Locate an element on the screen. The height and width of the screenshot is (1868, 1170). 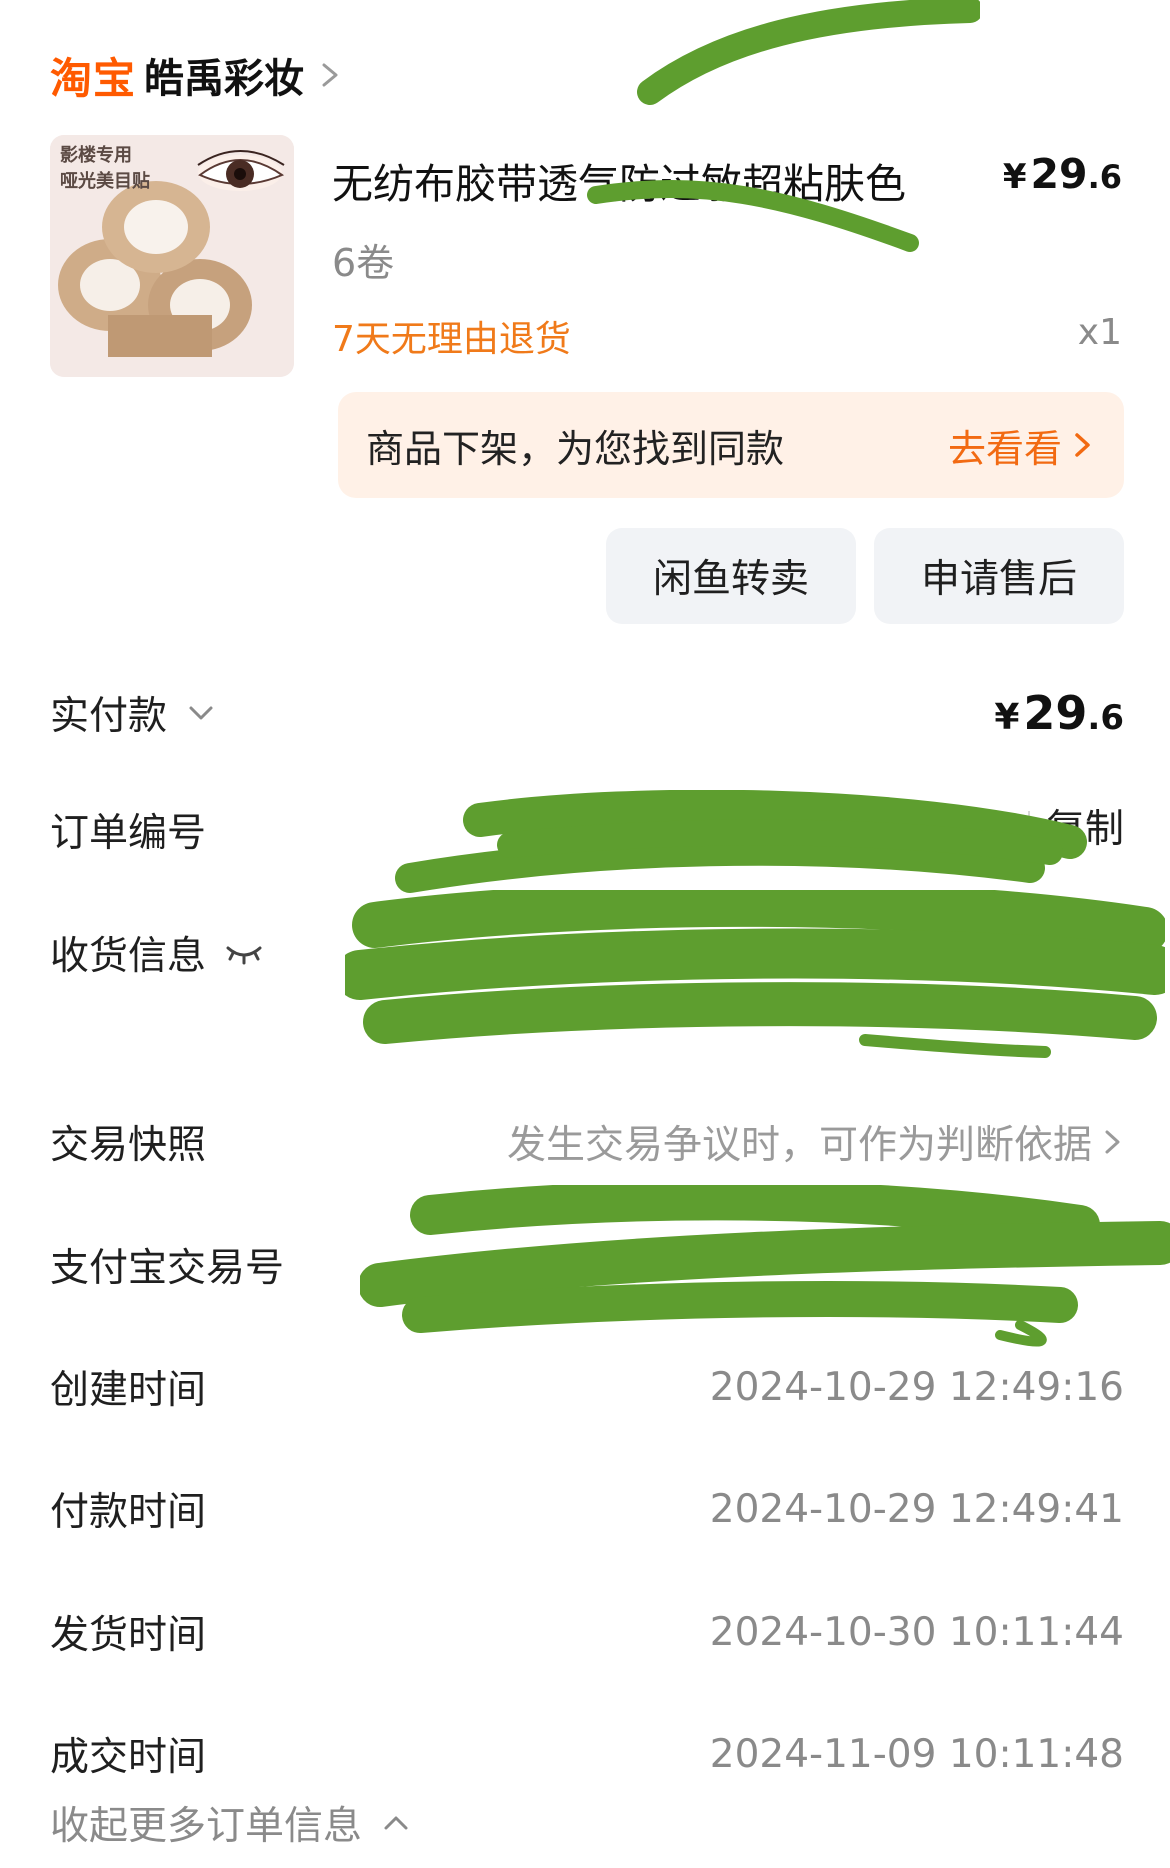
collapse-order-info-button: 收起更多订单信息 is located at coordinates (232, 1823).